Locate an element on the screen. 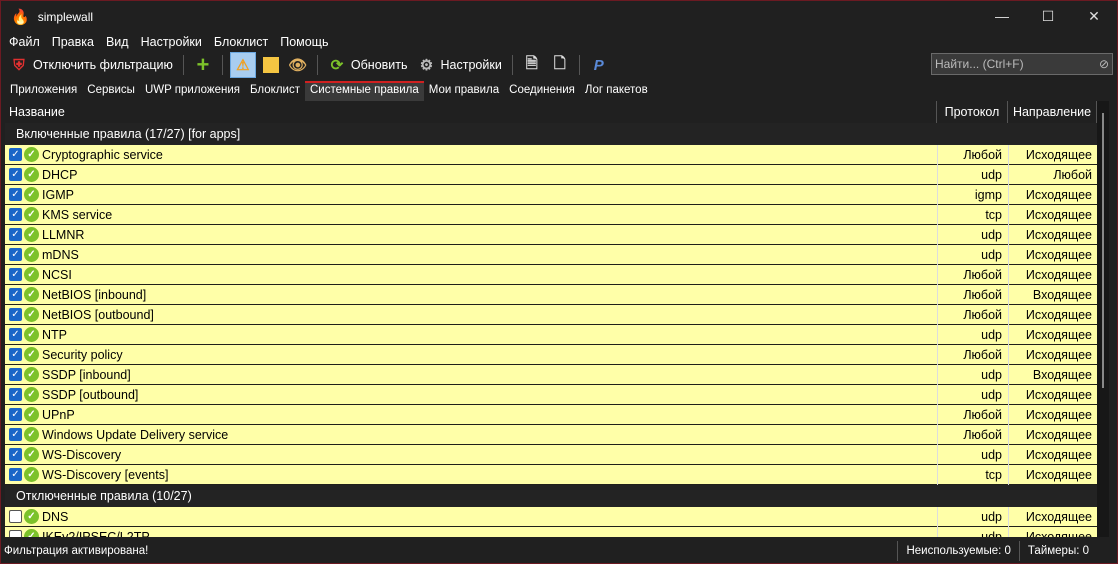  table-row: ✓ ✓ NetBIOS [inbound] Любой Входящее is located at coordinates (551, 294).